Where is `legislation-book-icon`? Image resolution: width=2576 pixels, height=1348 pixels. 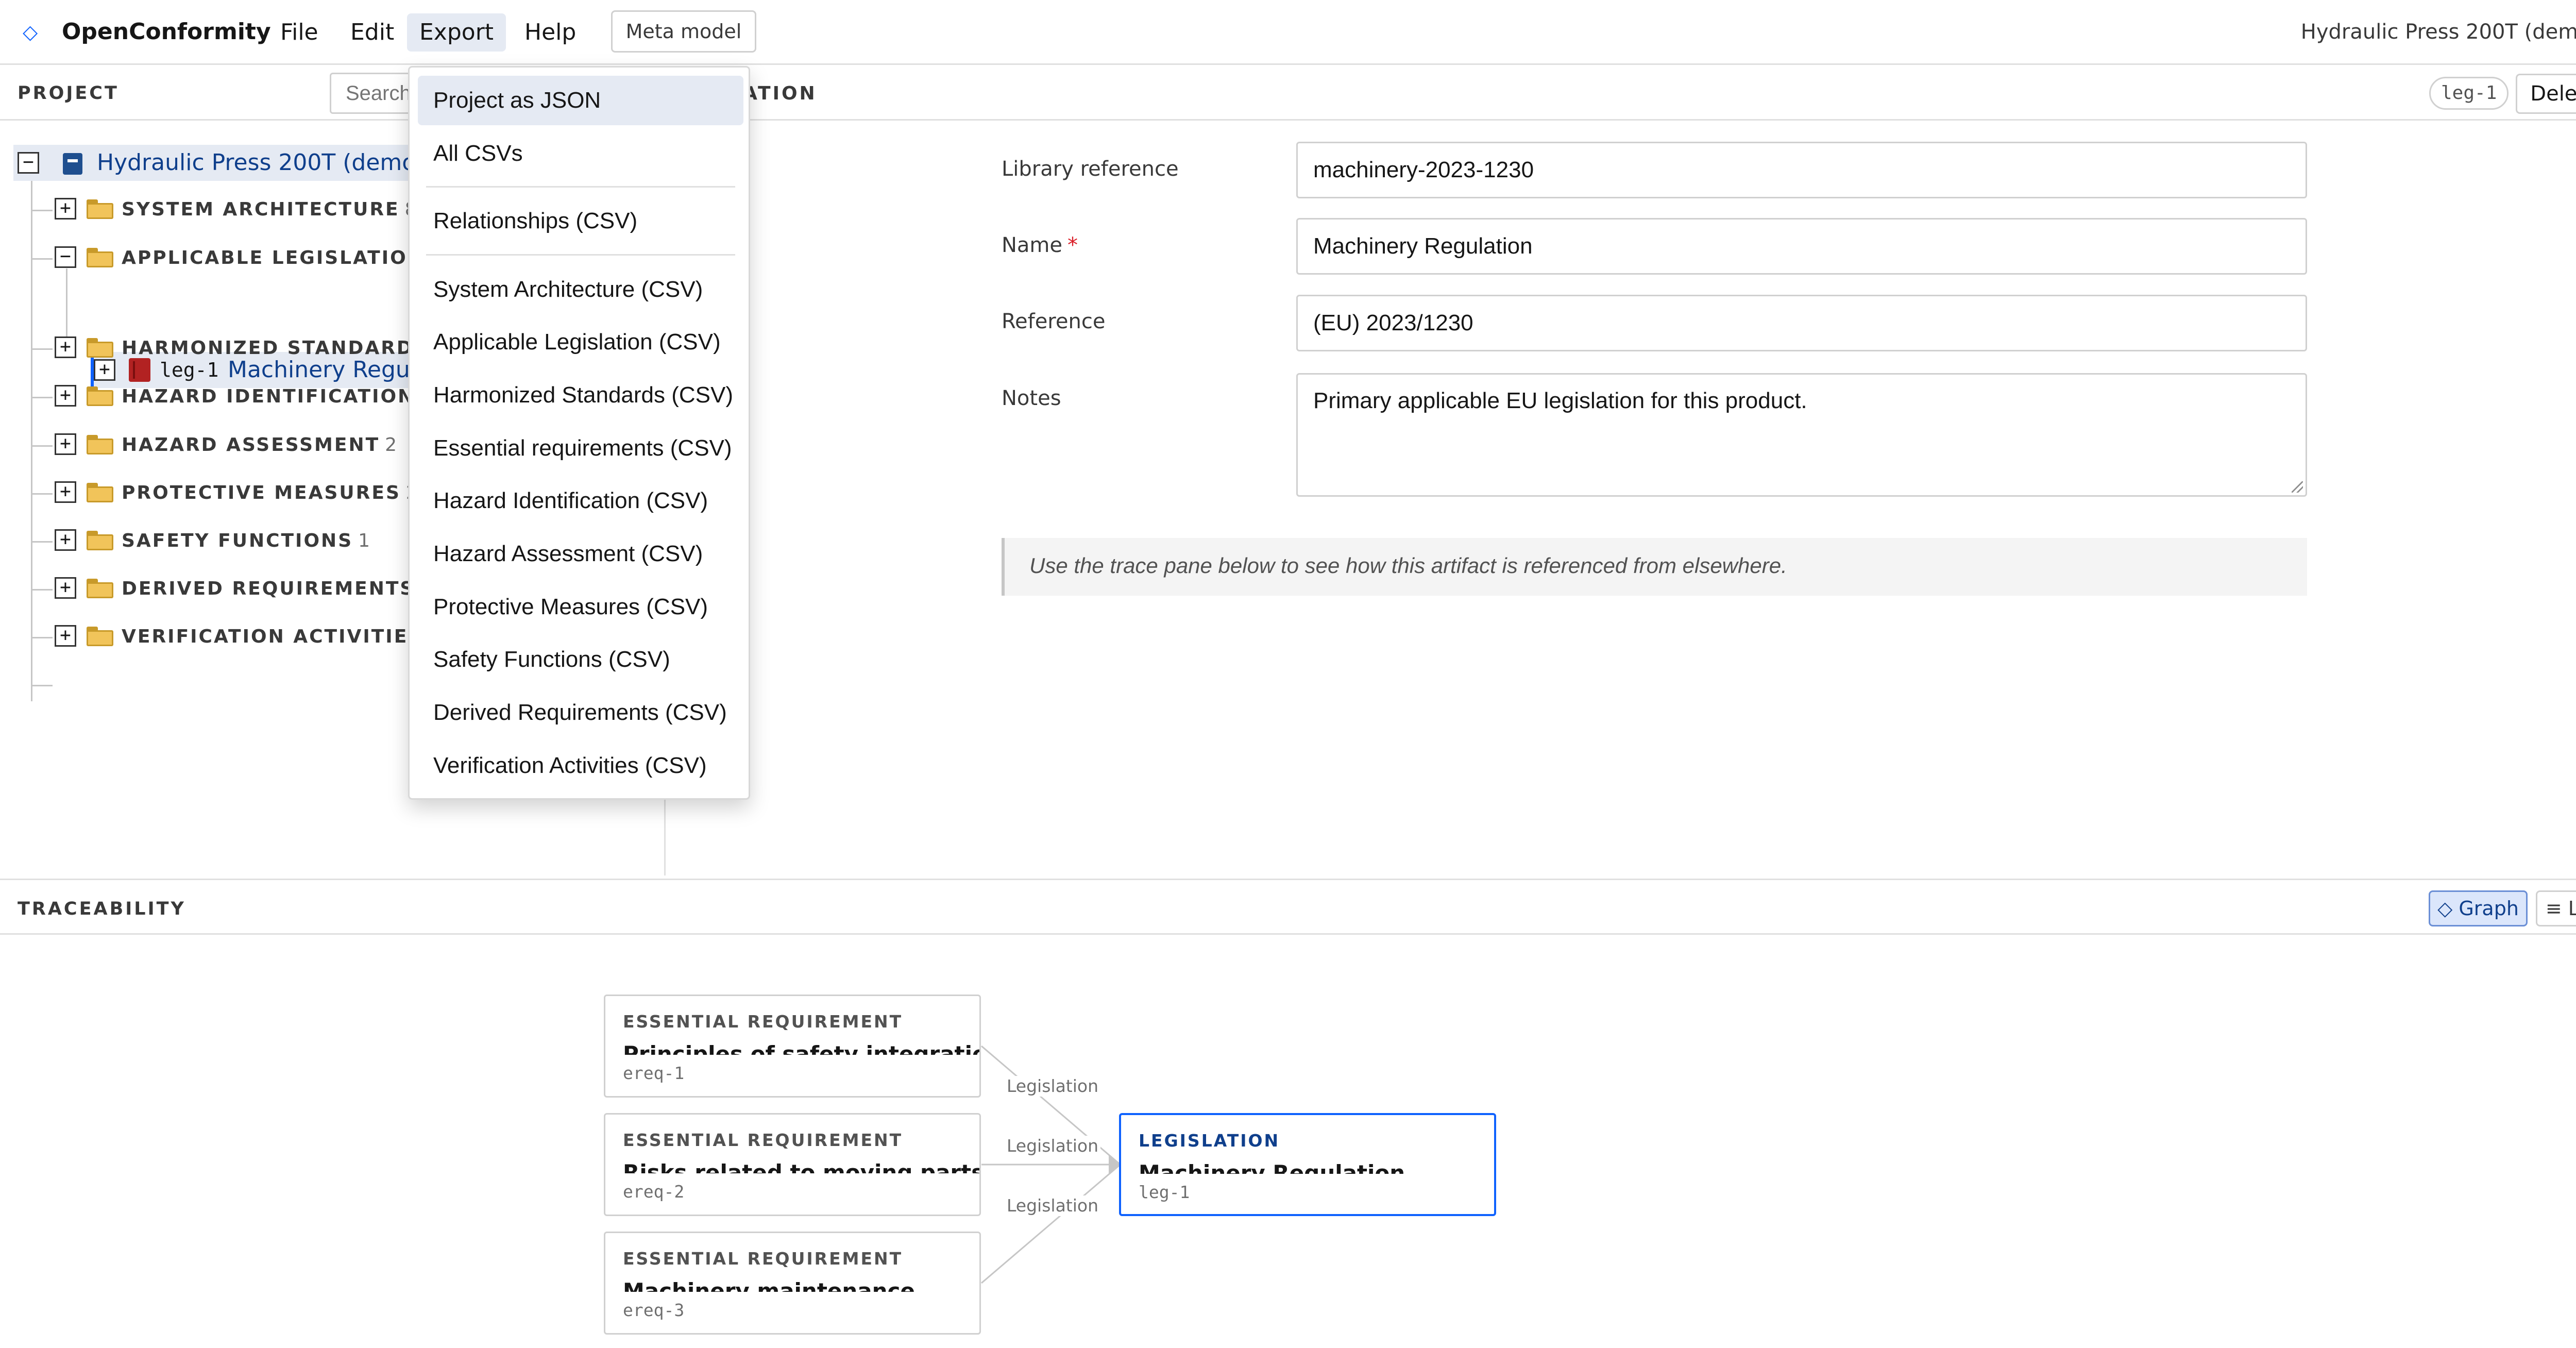
legislation-book-icon is located at coordinates (139, 370).